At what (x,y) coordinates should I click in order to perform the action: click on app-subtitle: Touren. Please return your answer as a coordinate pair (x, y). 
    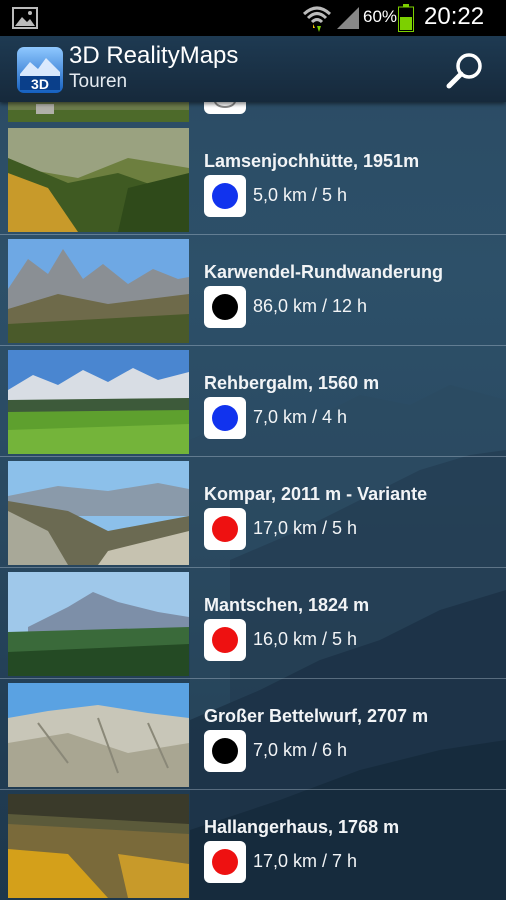
    Looking at the image, I should click on (98, 81).